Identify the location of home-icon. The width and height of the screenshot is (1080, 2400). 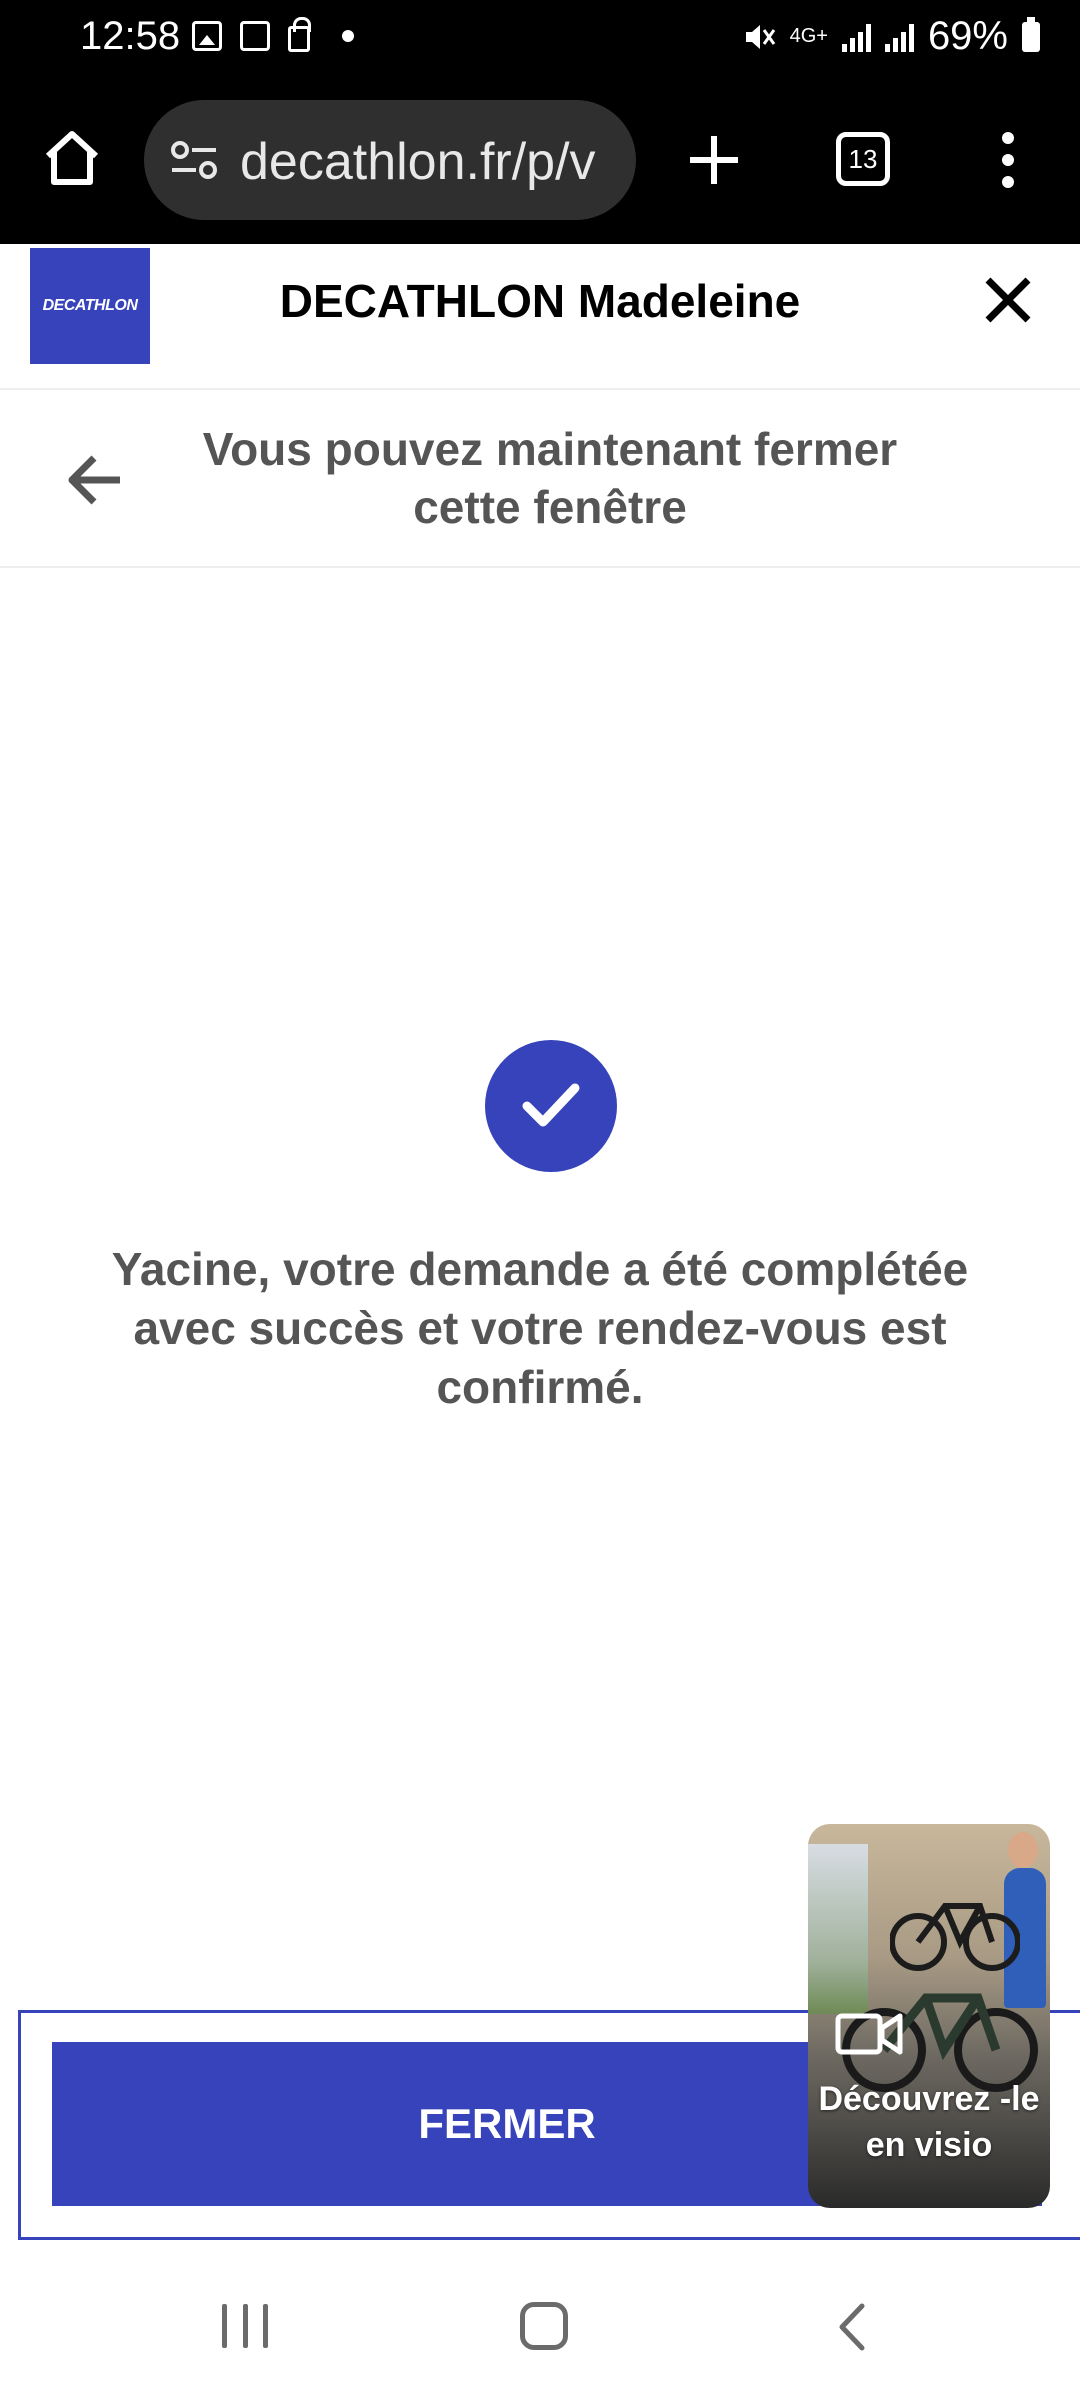
(72, 158).